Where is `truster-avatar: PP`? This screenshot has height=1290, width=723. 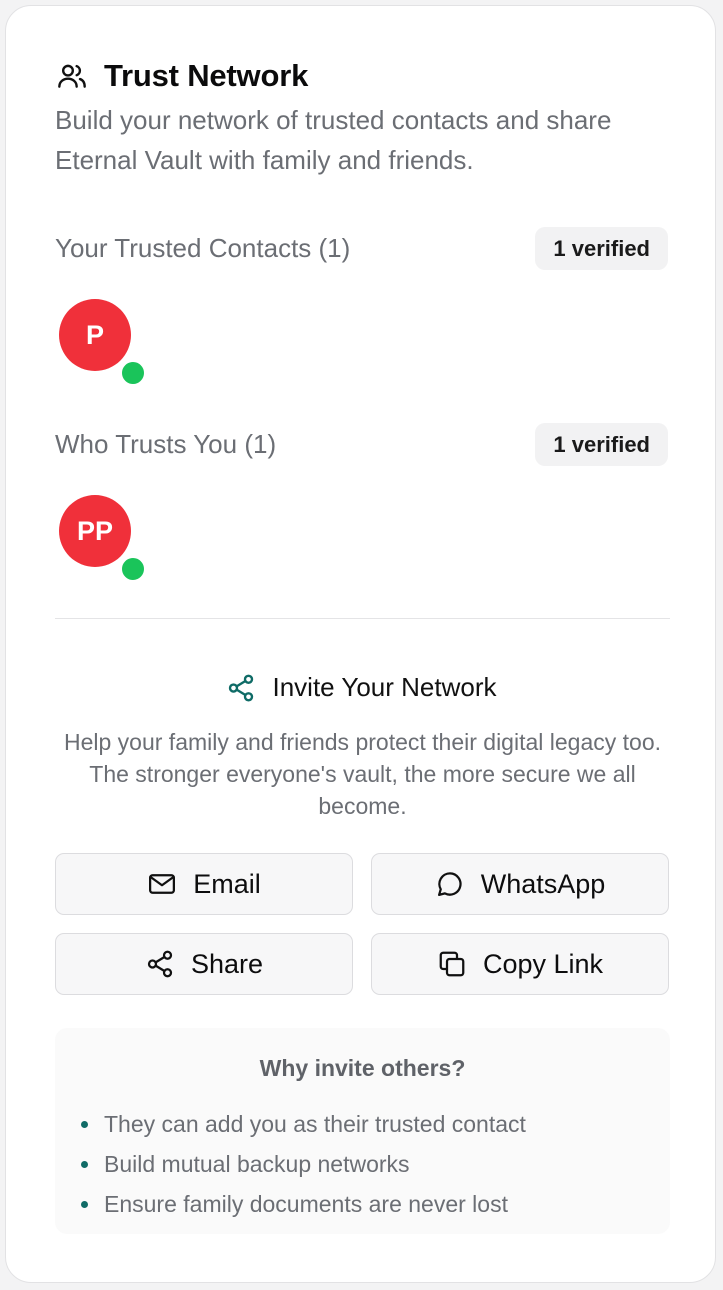 truster-avatar: PP is located at coordinates (103, 539).